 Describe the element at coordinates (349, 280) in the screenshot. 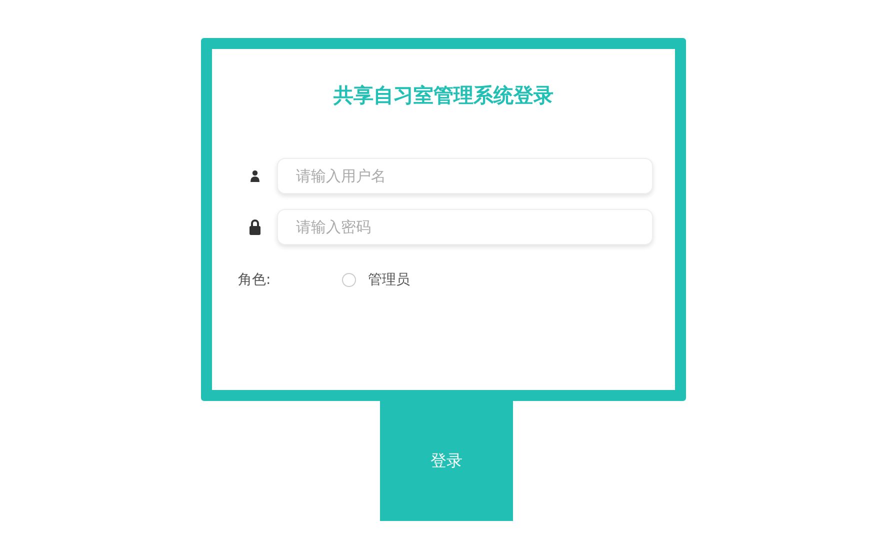

I see `radio-button` at that location.